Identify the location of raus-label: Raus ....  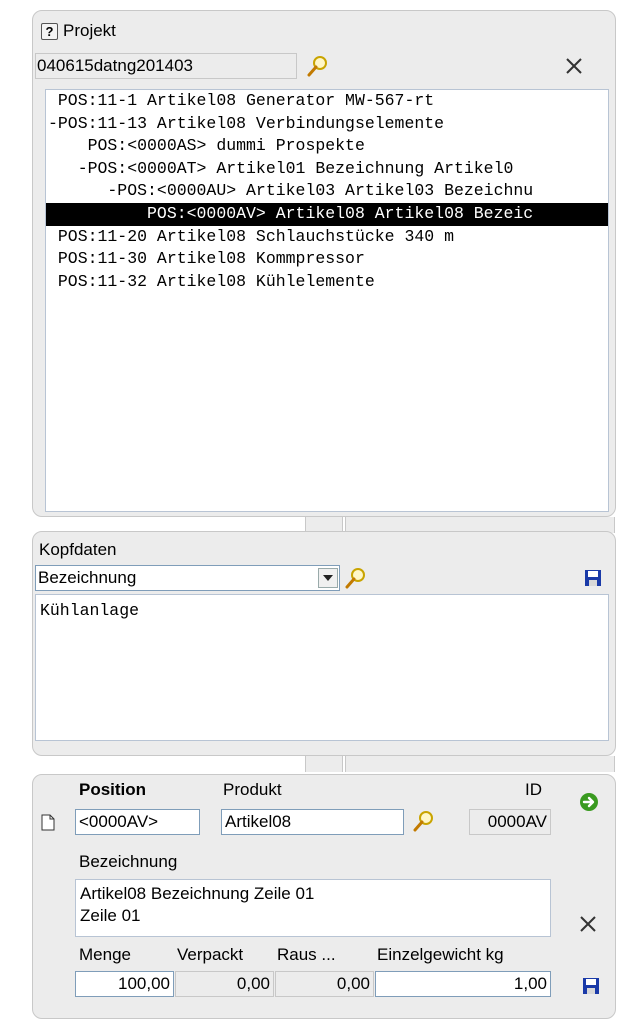
(306, 954).